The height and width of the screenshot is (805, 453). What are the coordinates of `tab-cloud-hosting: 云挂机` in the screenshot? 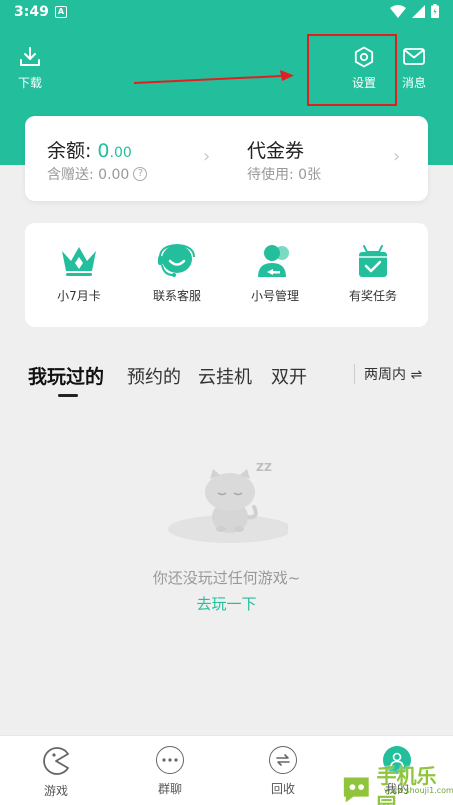 It's located at (225, 376).